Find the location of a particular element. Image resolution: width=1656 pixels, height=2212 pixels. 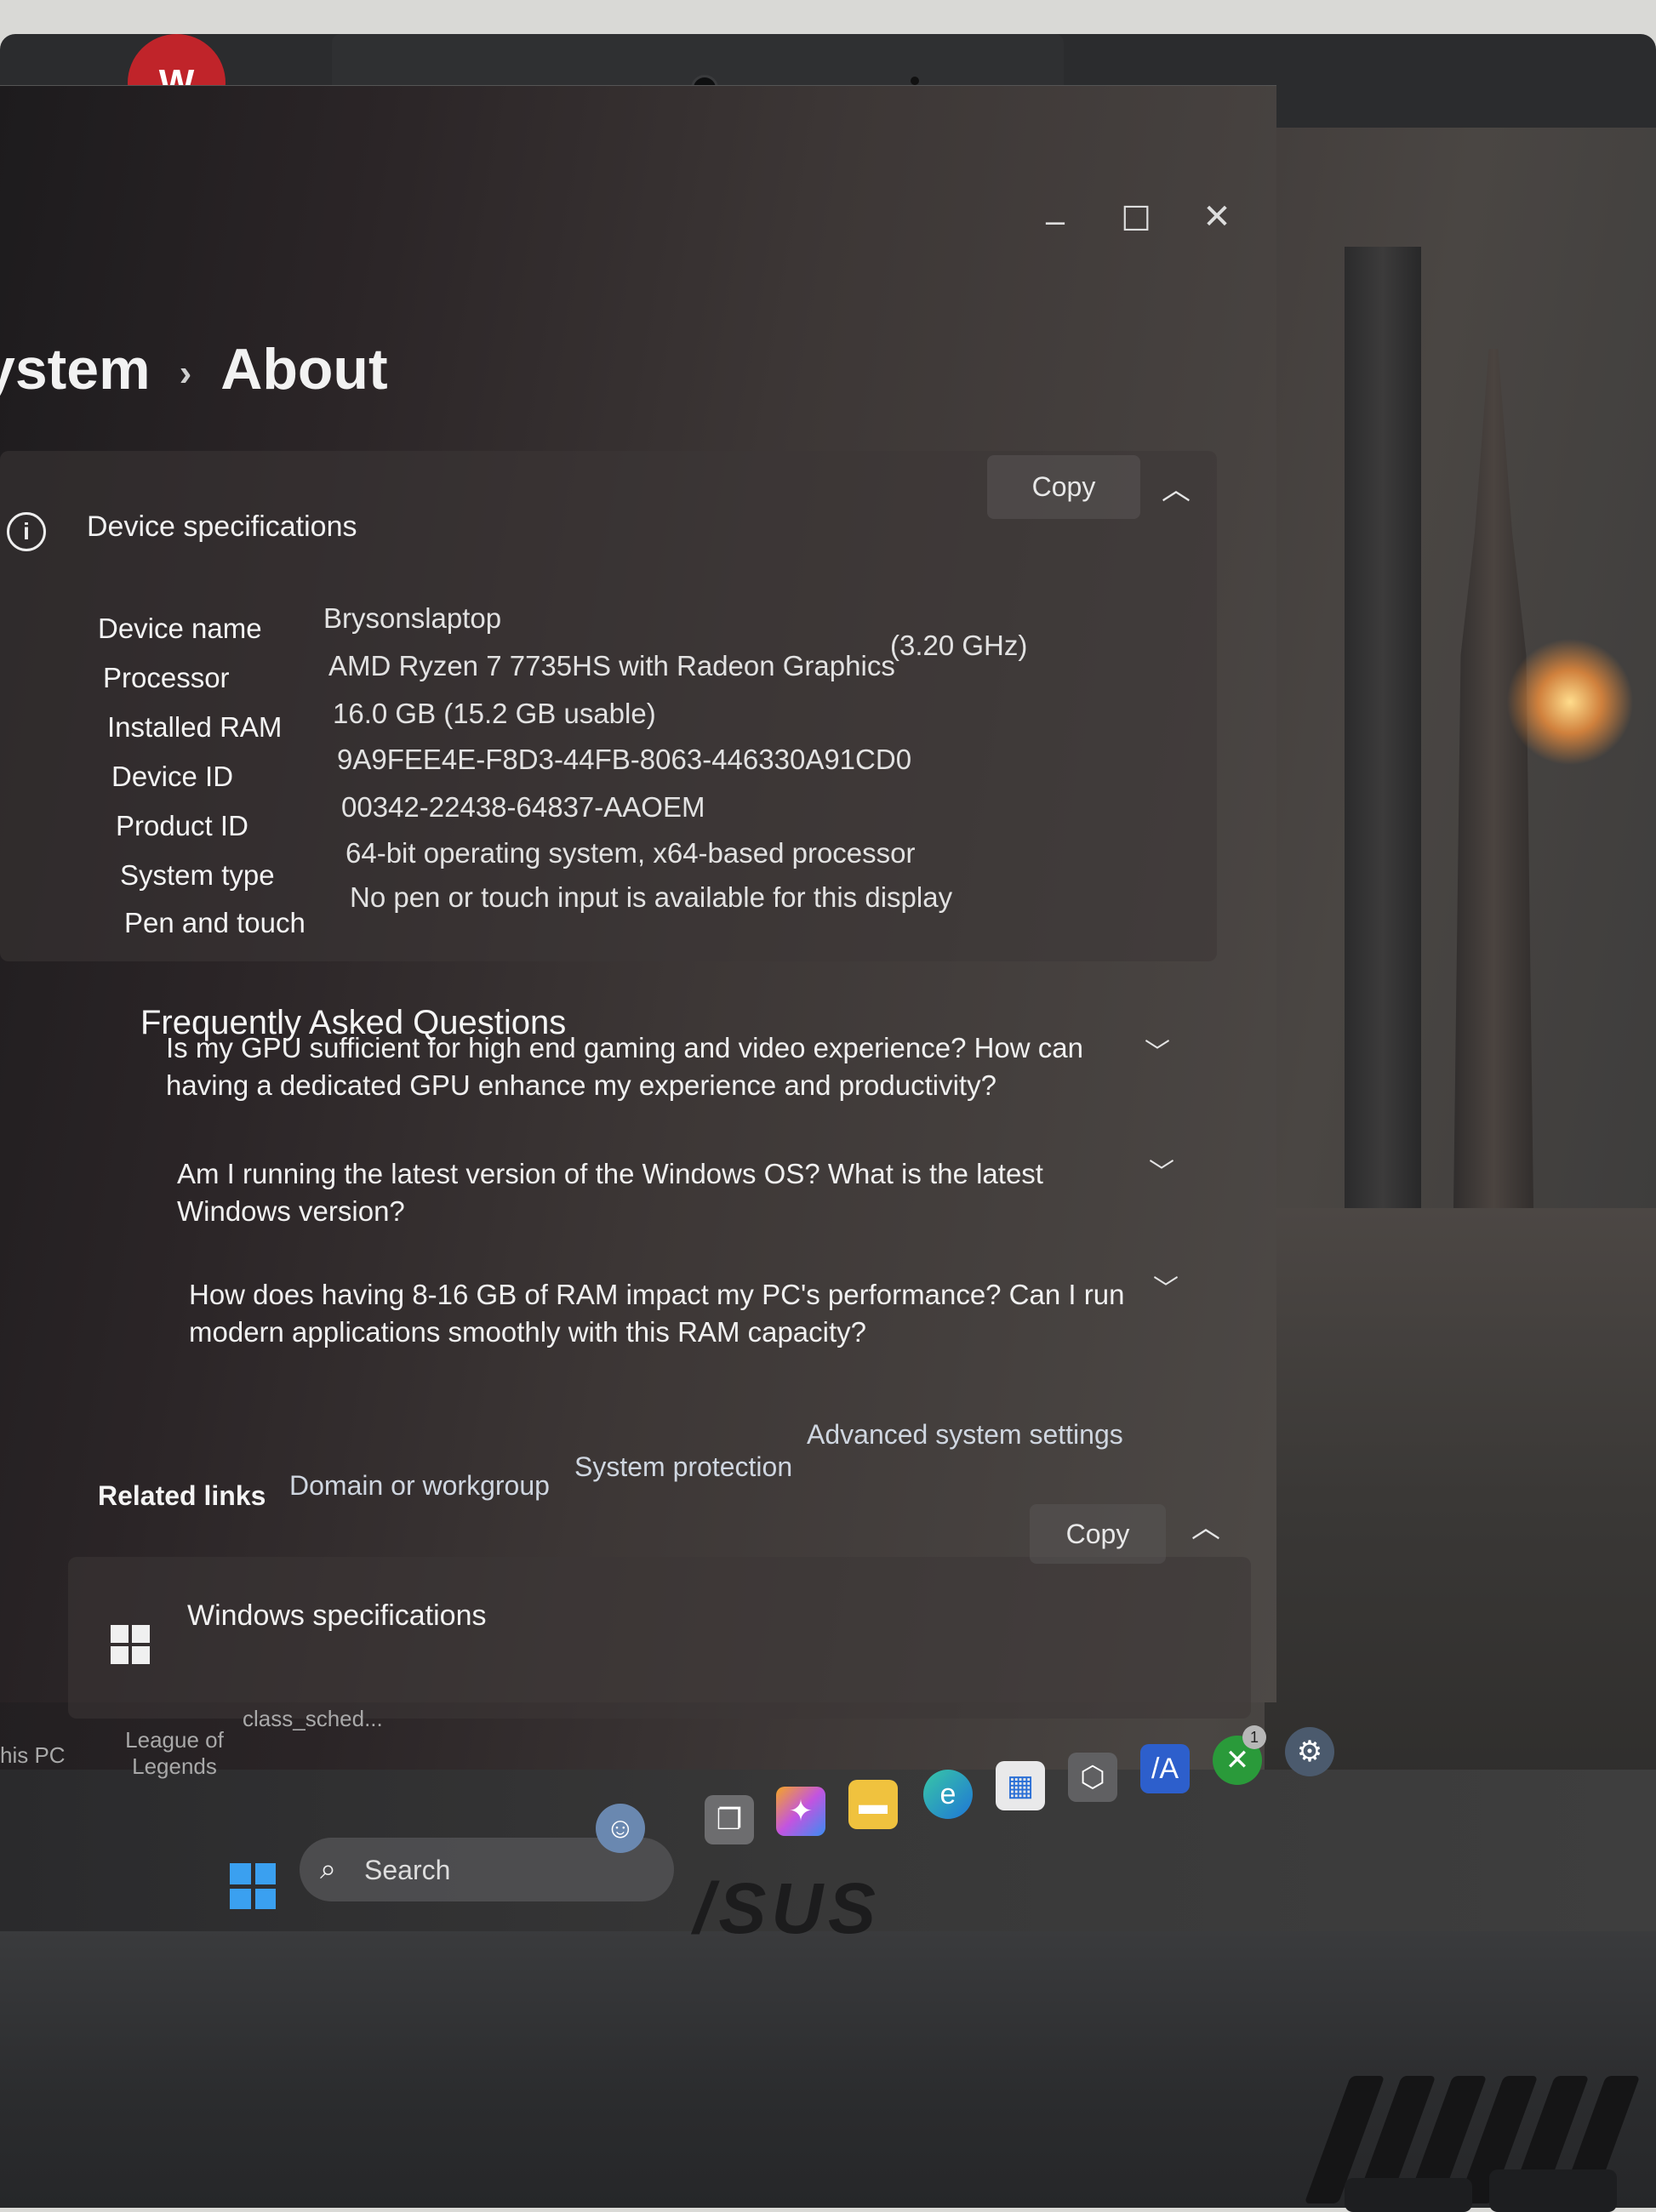

wallpaper-sun is located at coordinates (1570, 702).